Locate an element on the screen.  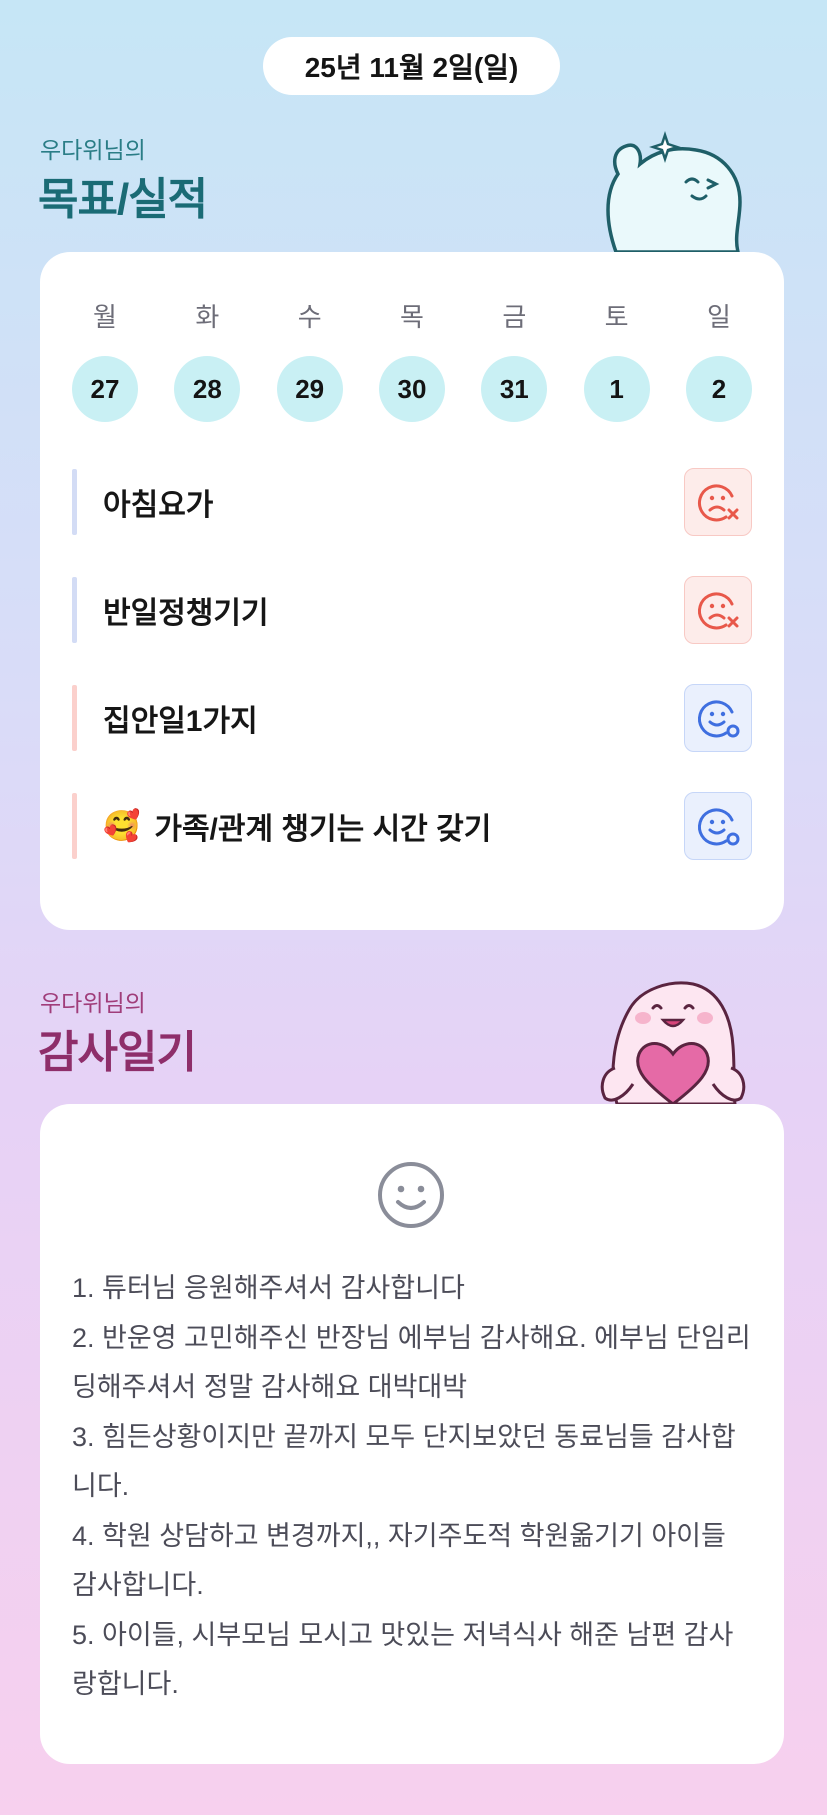
day-wed: 수 29 is located at coordinates (309, 361).